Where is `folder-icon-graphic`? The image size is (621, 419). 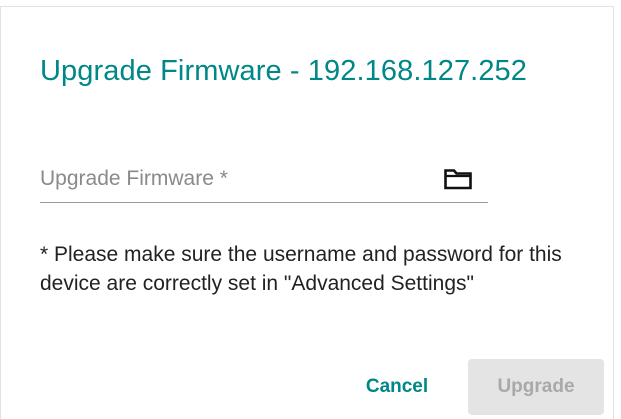
folder-icon-graphic is located at coordinates (458, 179).